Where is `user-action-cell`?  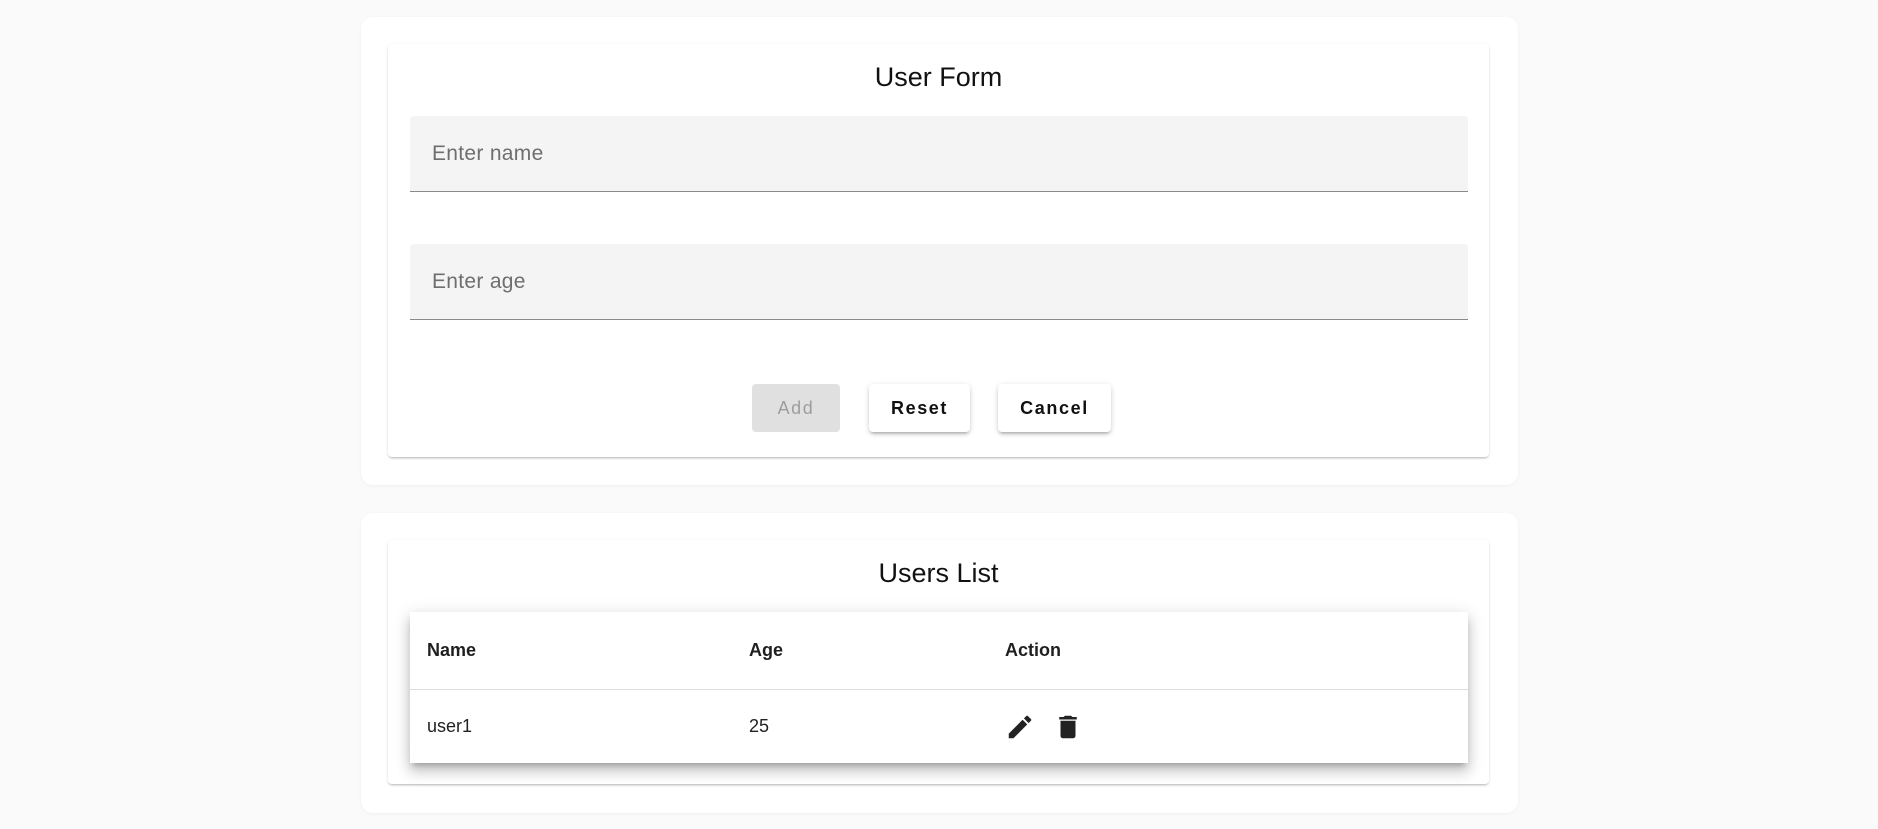 user-action-cell is located at coordinates (1228, 727).